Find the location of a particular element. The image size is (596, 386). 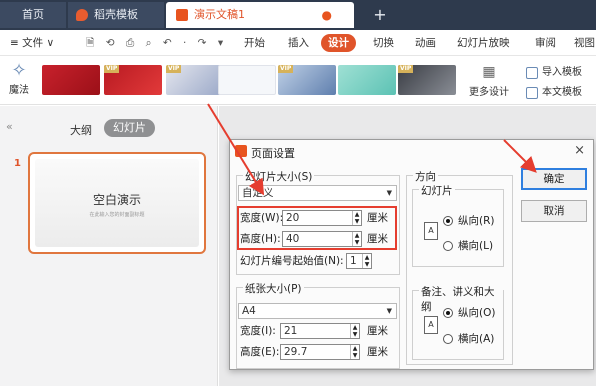

design-ribbon: ✧ 魔法 VIP VIP VIP VIP ▦ 更多设计 导入模板 本文模板 is located at coordinates (298, 81).